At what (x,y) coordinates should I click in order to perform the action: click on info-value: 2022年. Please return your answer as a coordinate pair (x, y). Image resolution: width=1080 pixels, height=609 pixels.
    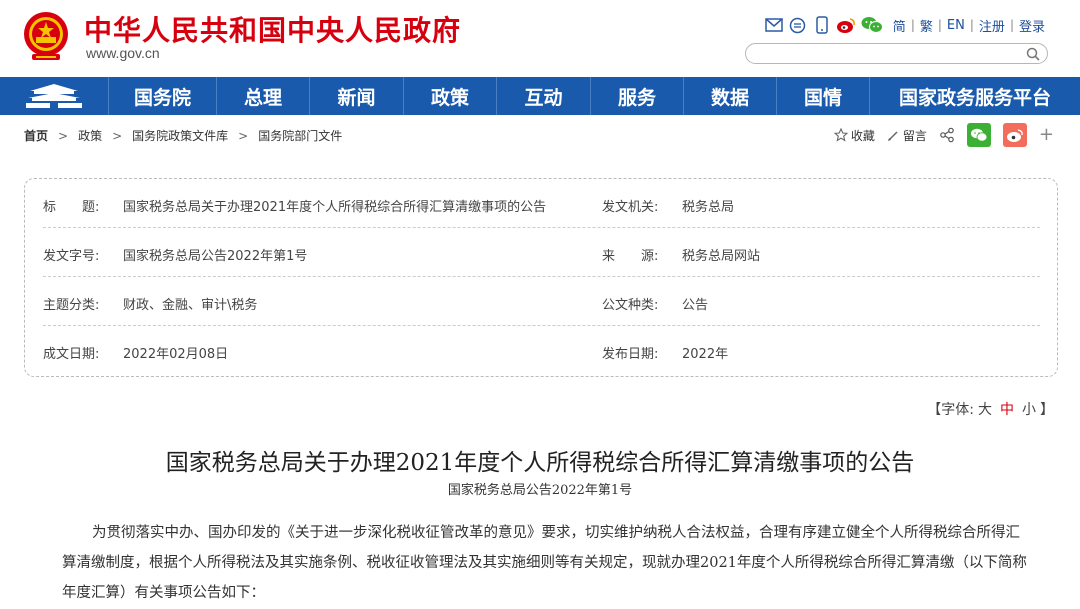
    Looking at the image, I should click on (705, 354).